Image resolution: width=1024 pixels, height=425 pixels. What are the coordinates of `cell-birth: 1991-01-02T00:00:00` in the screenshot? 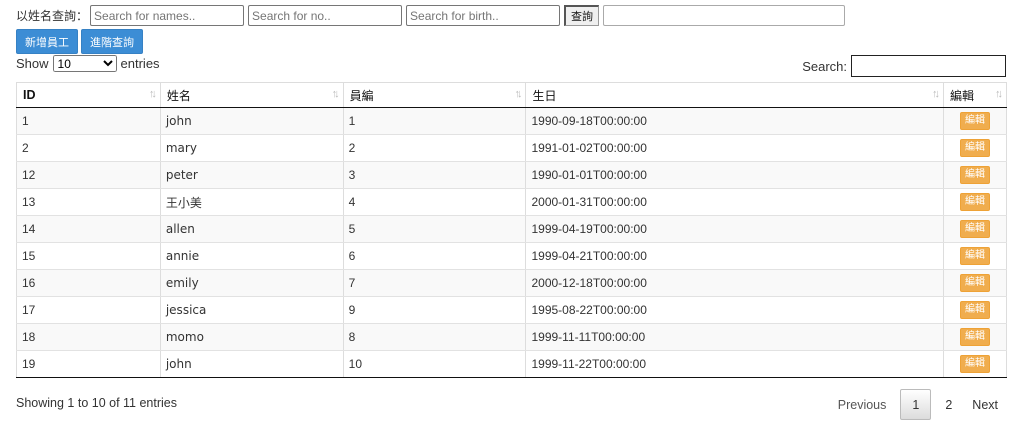 It's located at (735, 148).